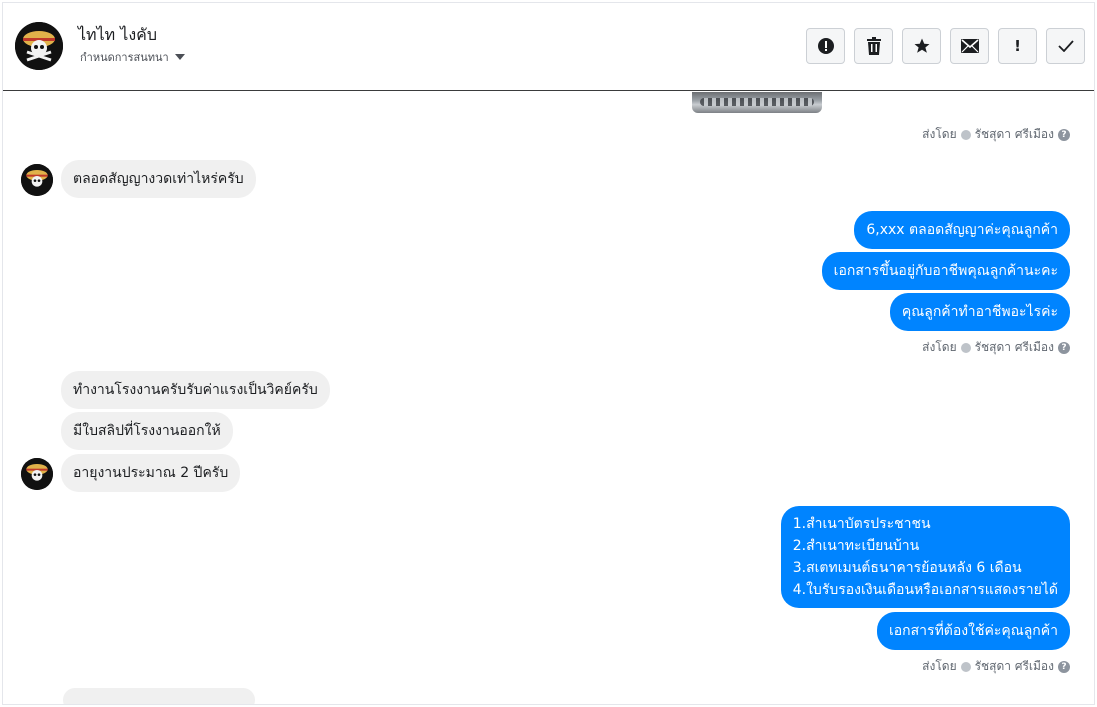 The height and width of the screenshot is (707, 1097). I want to click on delete-button, so click(873, 46).